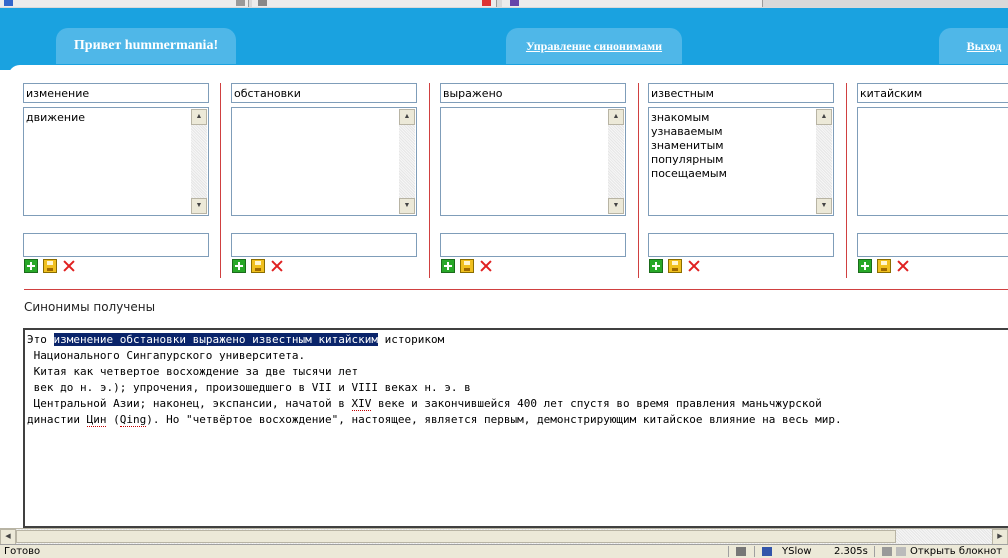 The width and height of the screenshot is (1008, 558). I want to click on synonym-column: китайским, so click(932, 180).